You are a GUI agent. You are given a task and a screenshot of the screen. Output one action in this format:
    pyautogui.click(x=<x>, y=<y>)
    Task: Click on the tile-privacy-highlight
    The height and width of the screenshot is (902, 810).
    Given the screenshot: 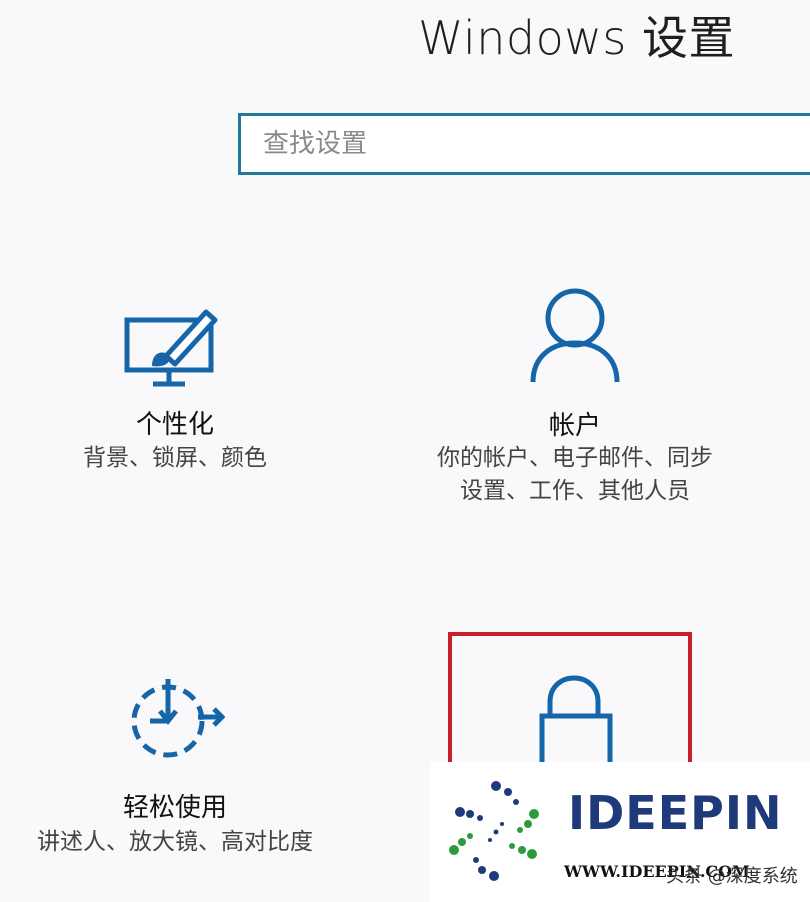 What is the action you would take?
    pyautogui.click(x=570, y=707)
    